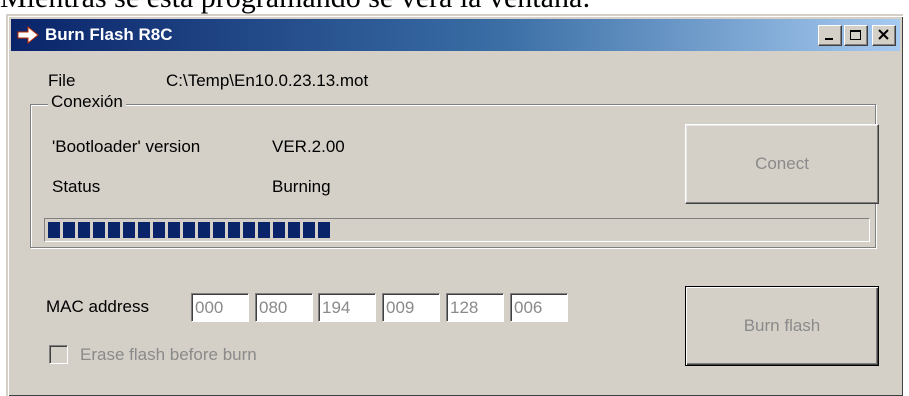  I want to click on connection-group-title: Conexión, so click(87, 102).